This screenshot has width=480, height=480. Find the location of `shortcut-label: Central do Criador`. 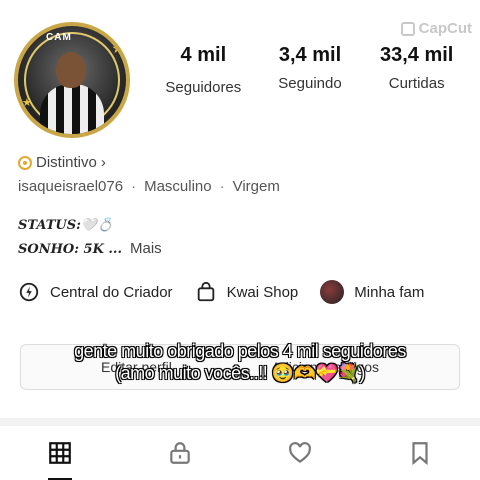

shortcut-label: Central do Criador is located at coordinates (111, 292).